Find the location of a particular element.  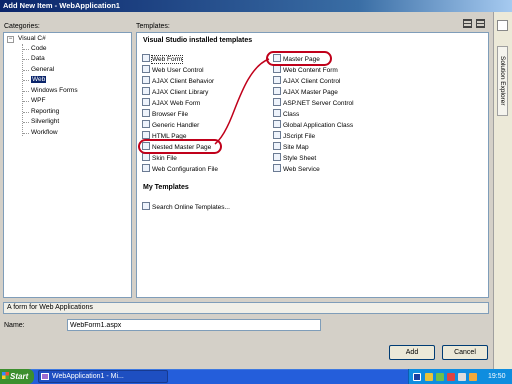

template-skin-file: Skin File is located at coordinates (159, 158).